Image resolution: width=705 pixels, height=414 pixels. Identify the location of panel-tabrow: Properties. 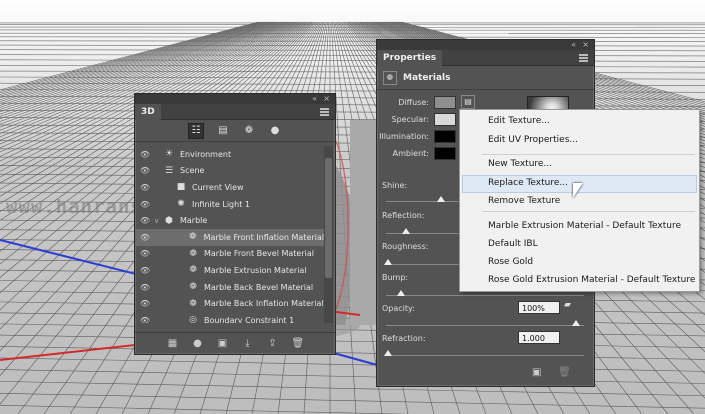
(485, 58).